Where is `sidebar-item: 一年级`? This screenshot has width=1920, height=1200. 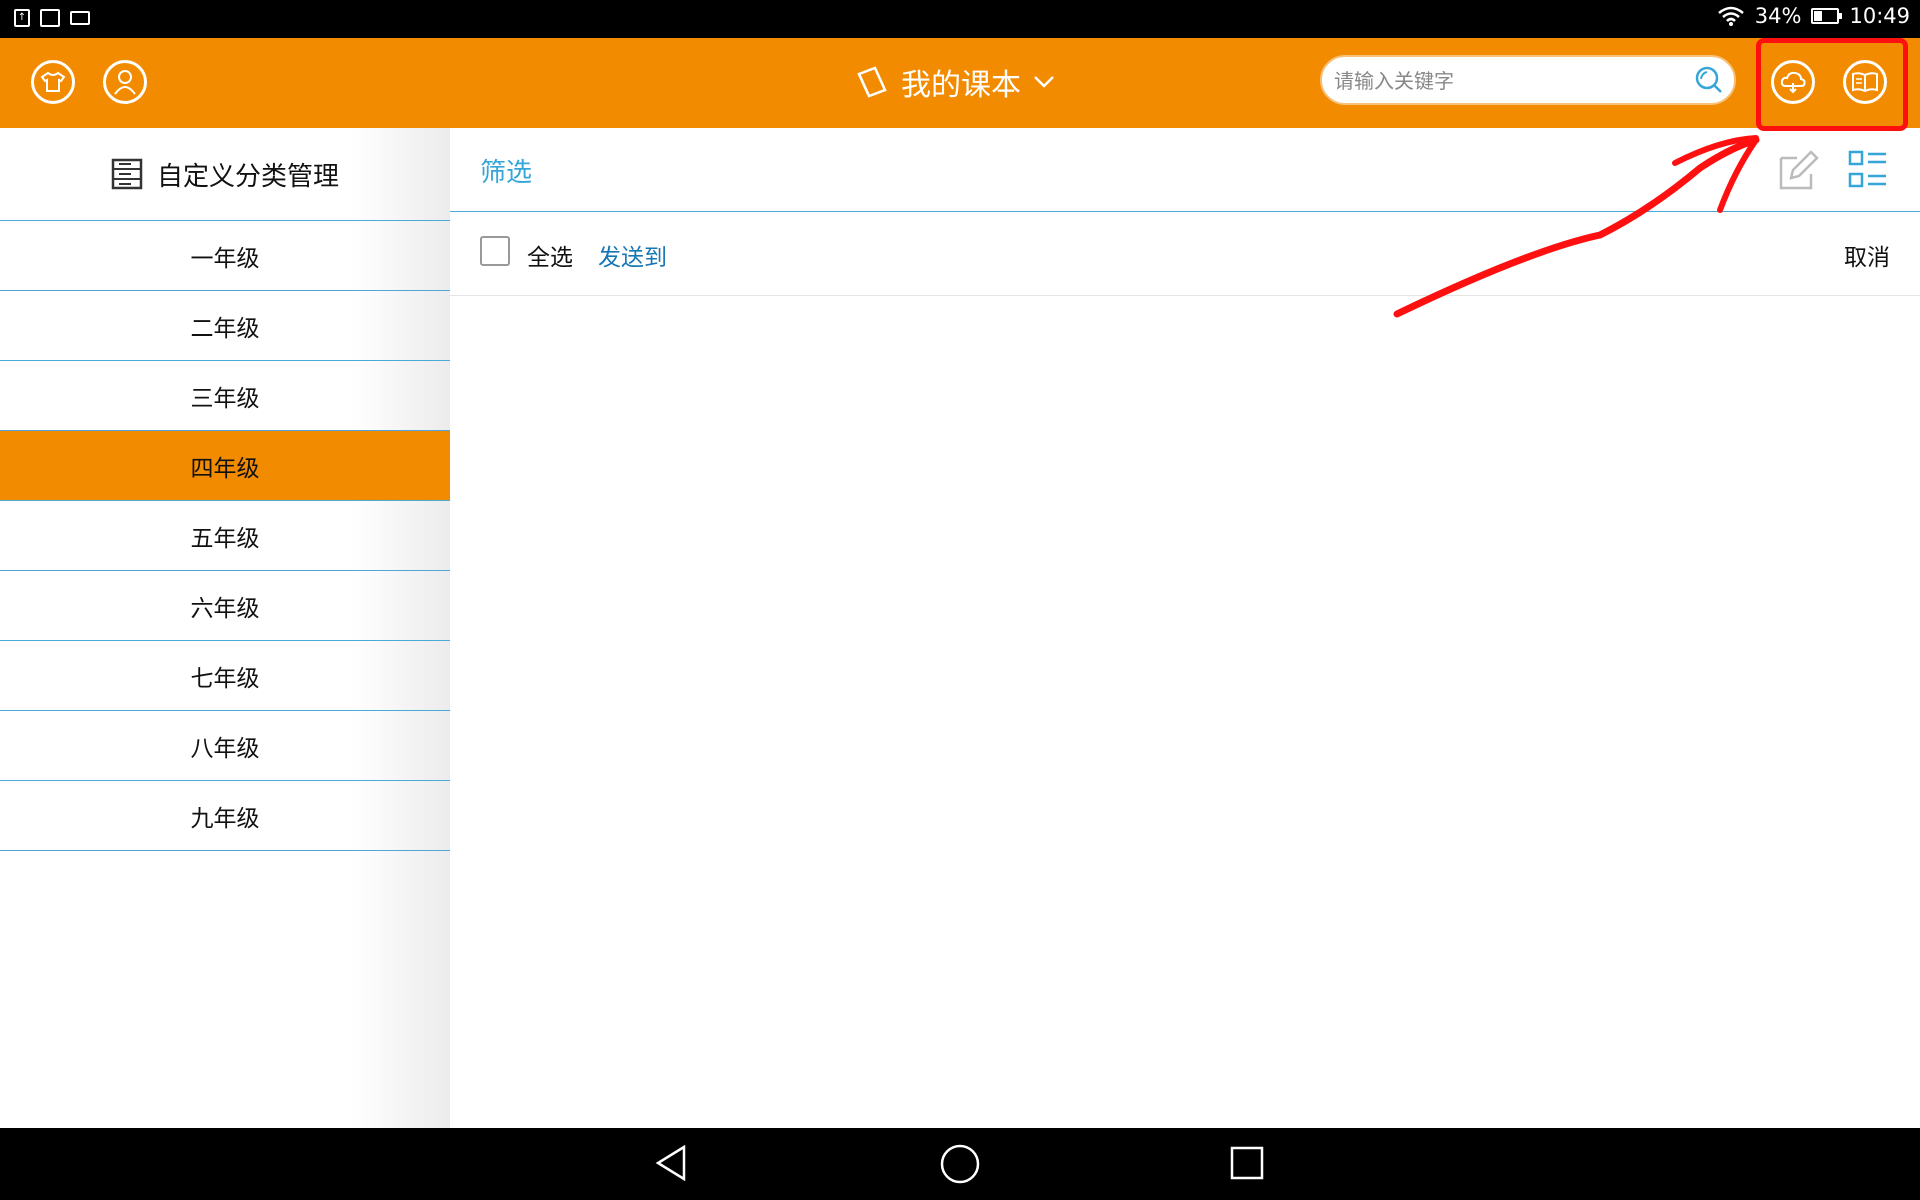 sidebar-item: 一年级 is located at coordinates (225, 255).